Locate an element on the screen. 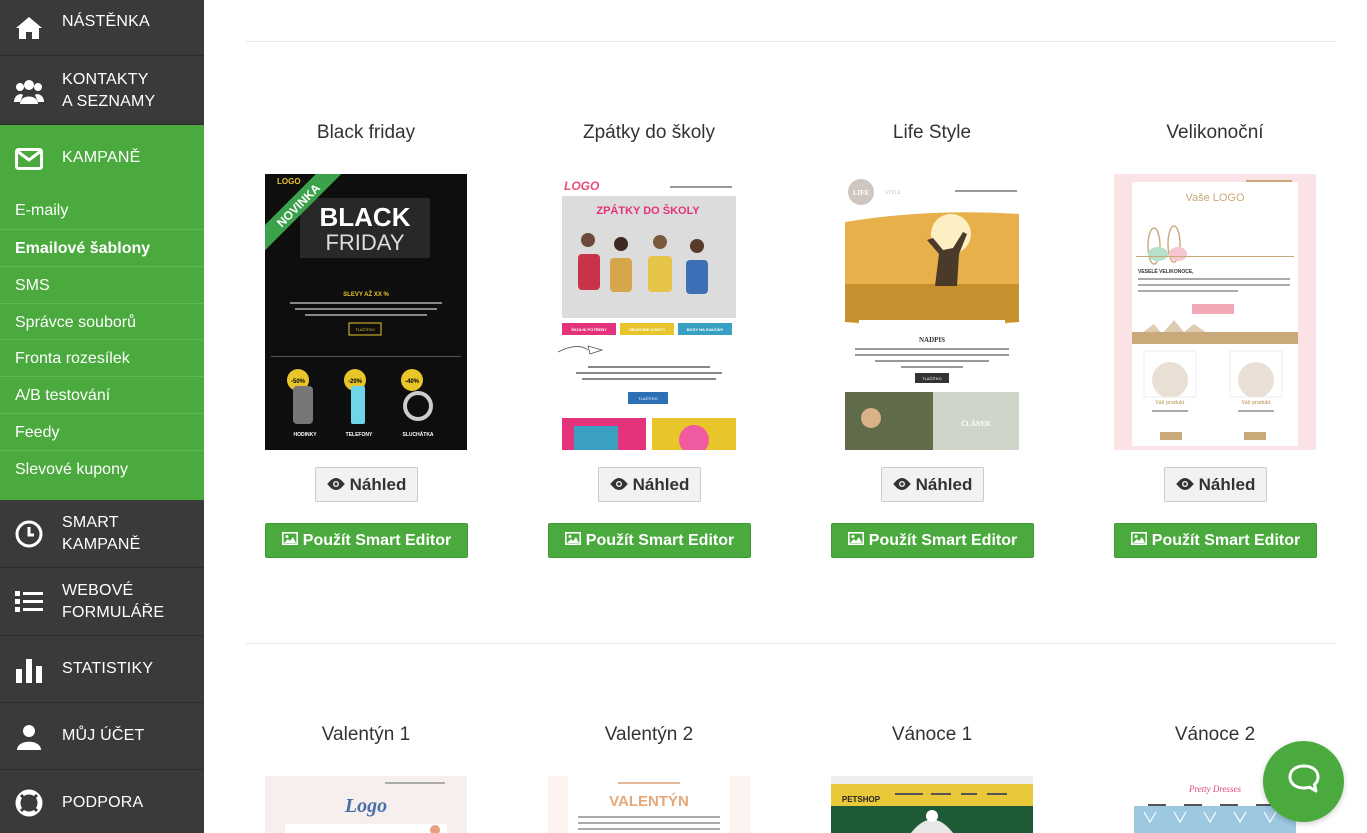  nav-item-my-account: MŮJ ÚČET is located at coordinates (102, 736).